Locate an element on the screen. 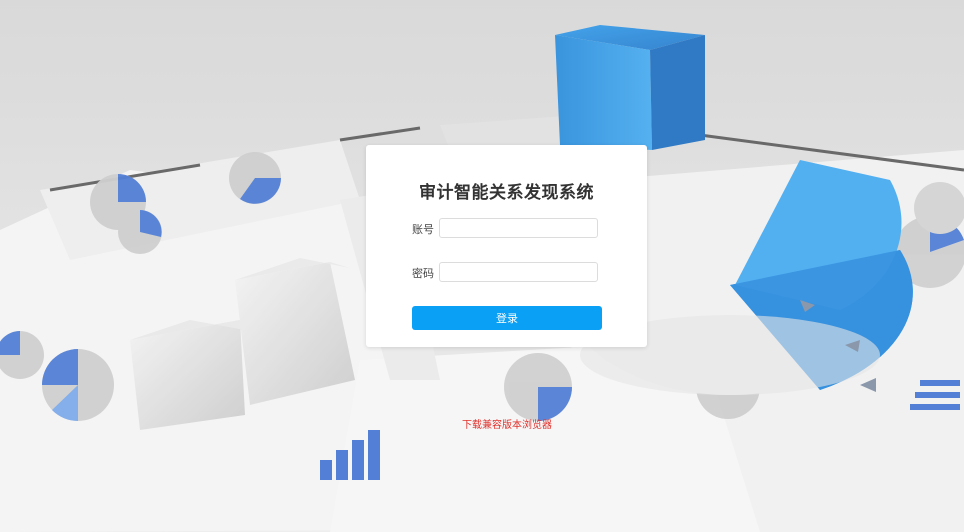 The height and width of the screenshot is (532, 964). download-browser-link: 下载兼容版本浏览器 is located at coordinates (507, 423).